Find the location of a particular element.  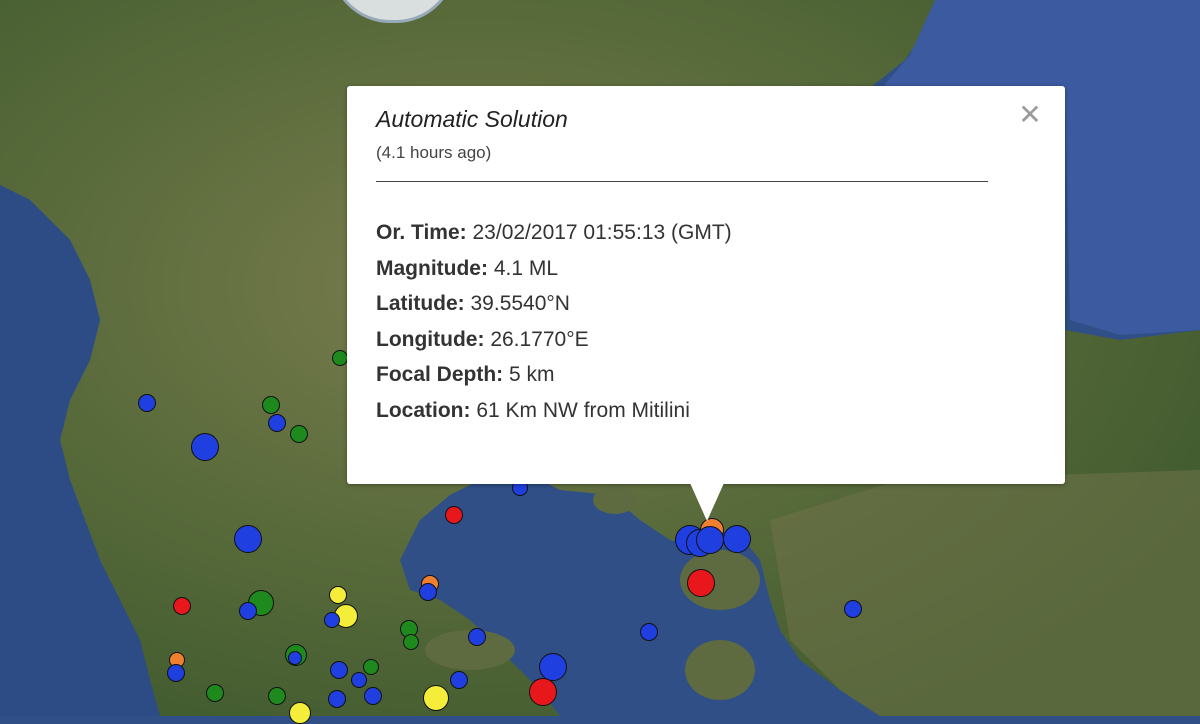

popup-divider is located at coordinates (682, 181).